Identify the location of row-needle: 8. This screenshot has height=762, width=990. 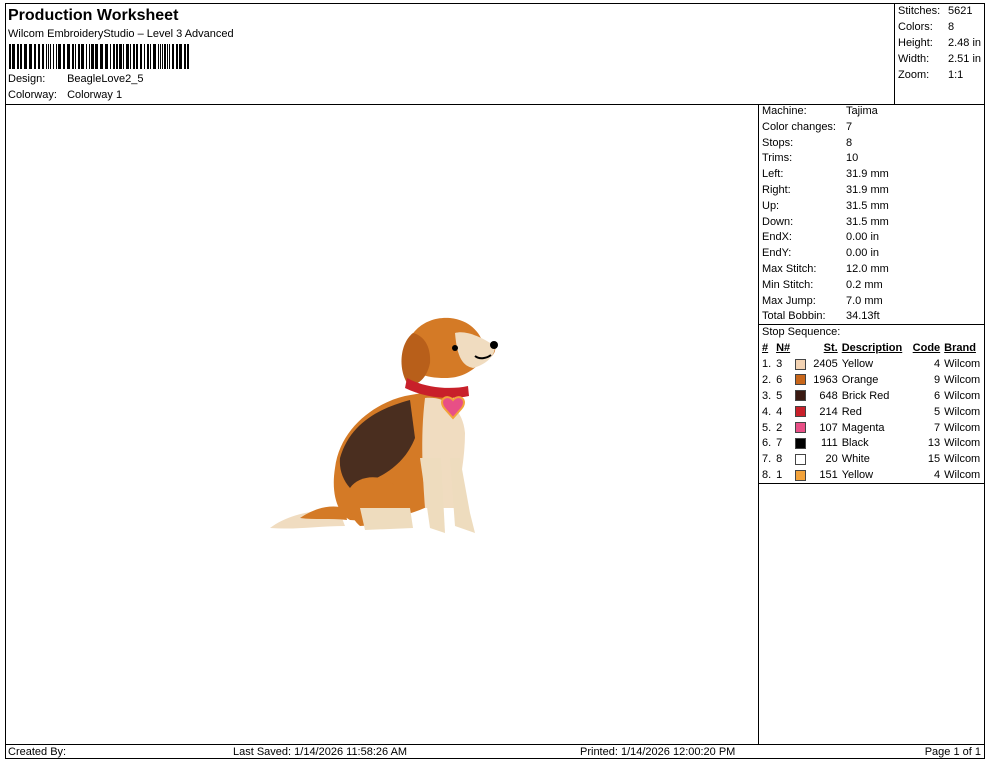
(779, 459).